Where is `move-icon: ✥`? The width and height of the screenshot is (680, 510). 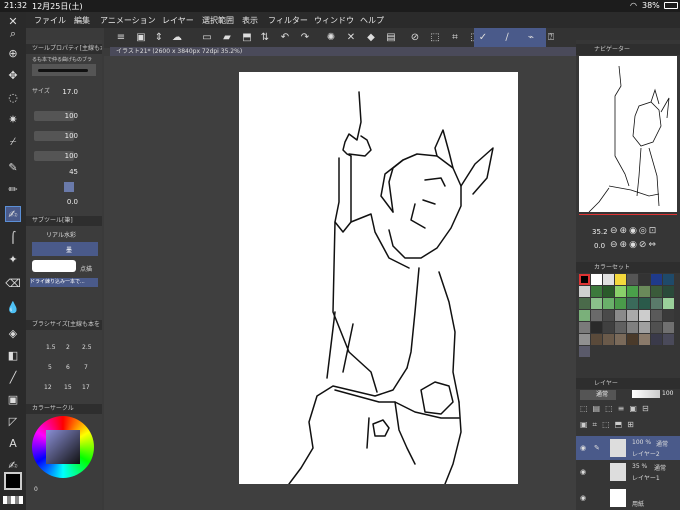 move-icon: ✥ is located at coordinates (13, 76).